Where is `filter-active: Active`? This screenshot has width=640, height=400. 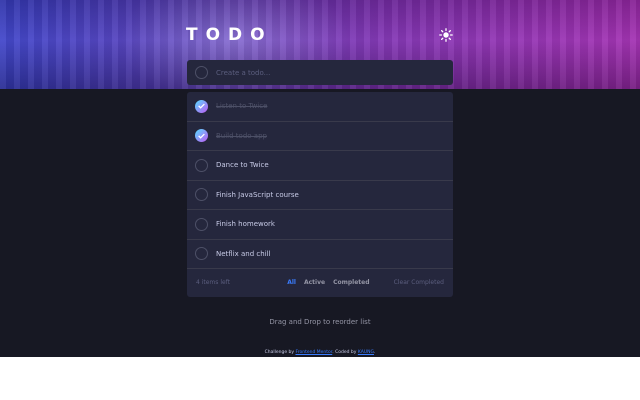 filter-active: Active is located at coordinates (314, 282).